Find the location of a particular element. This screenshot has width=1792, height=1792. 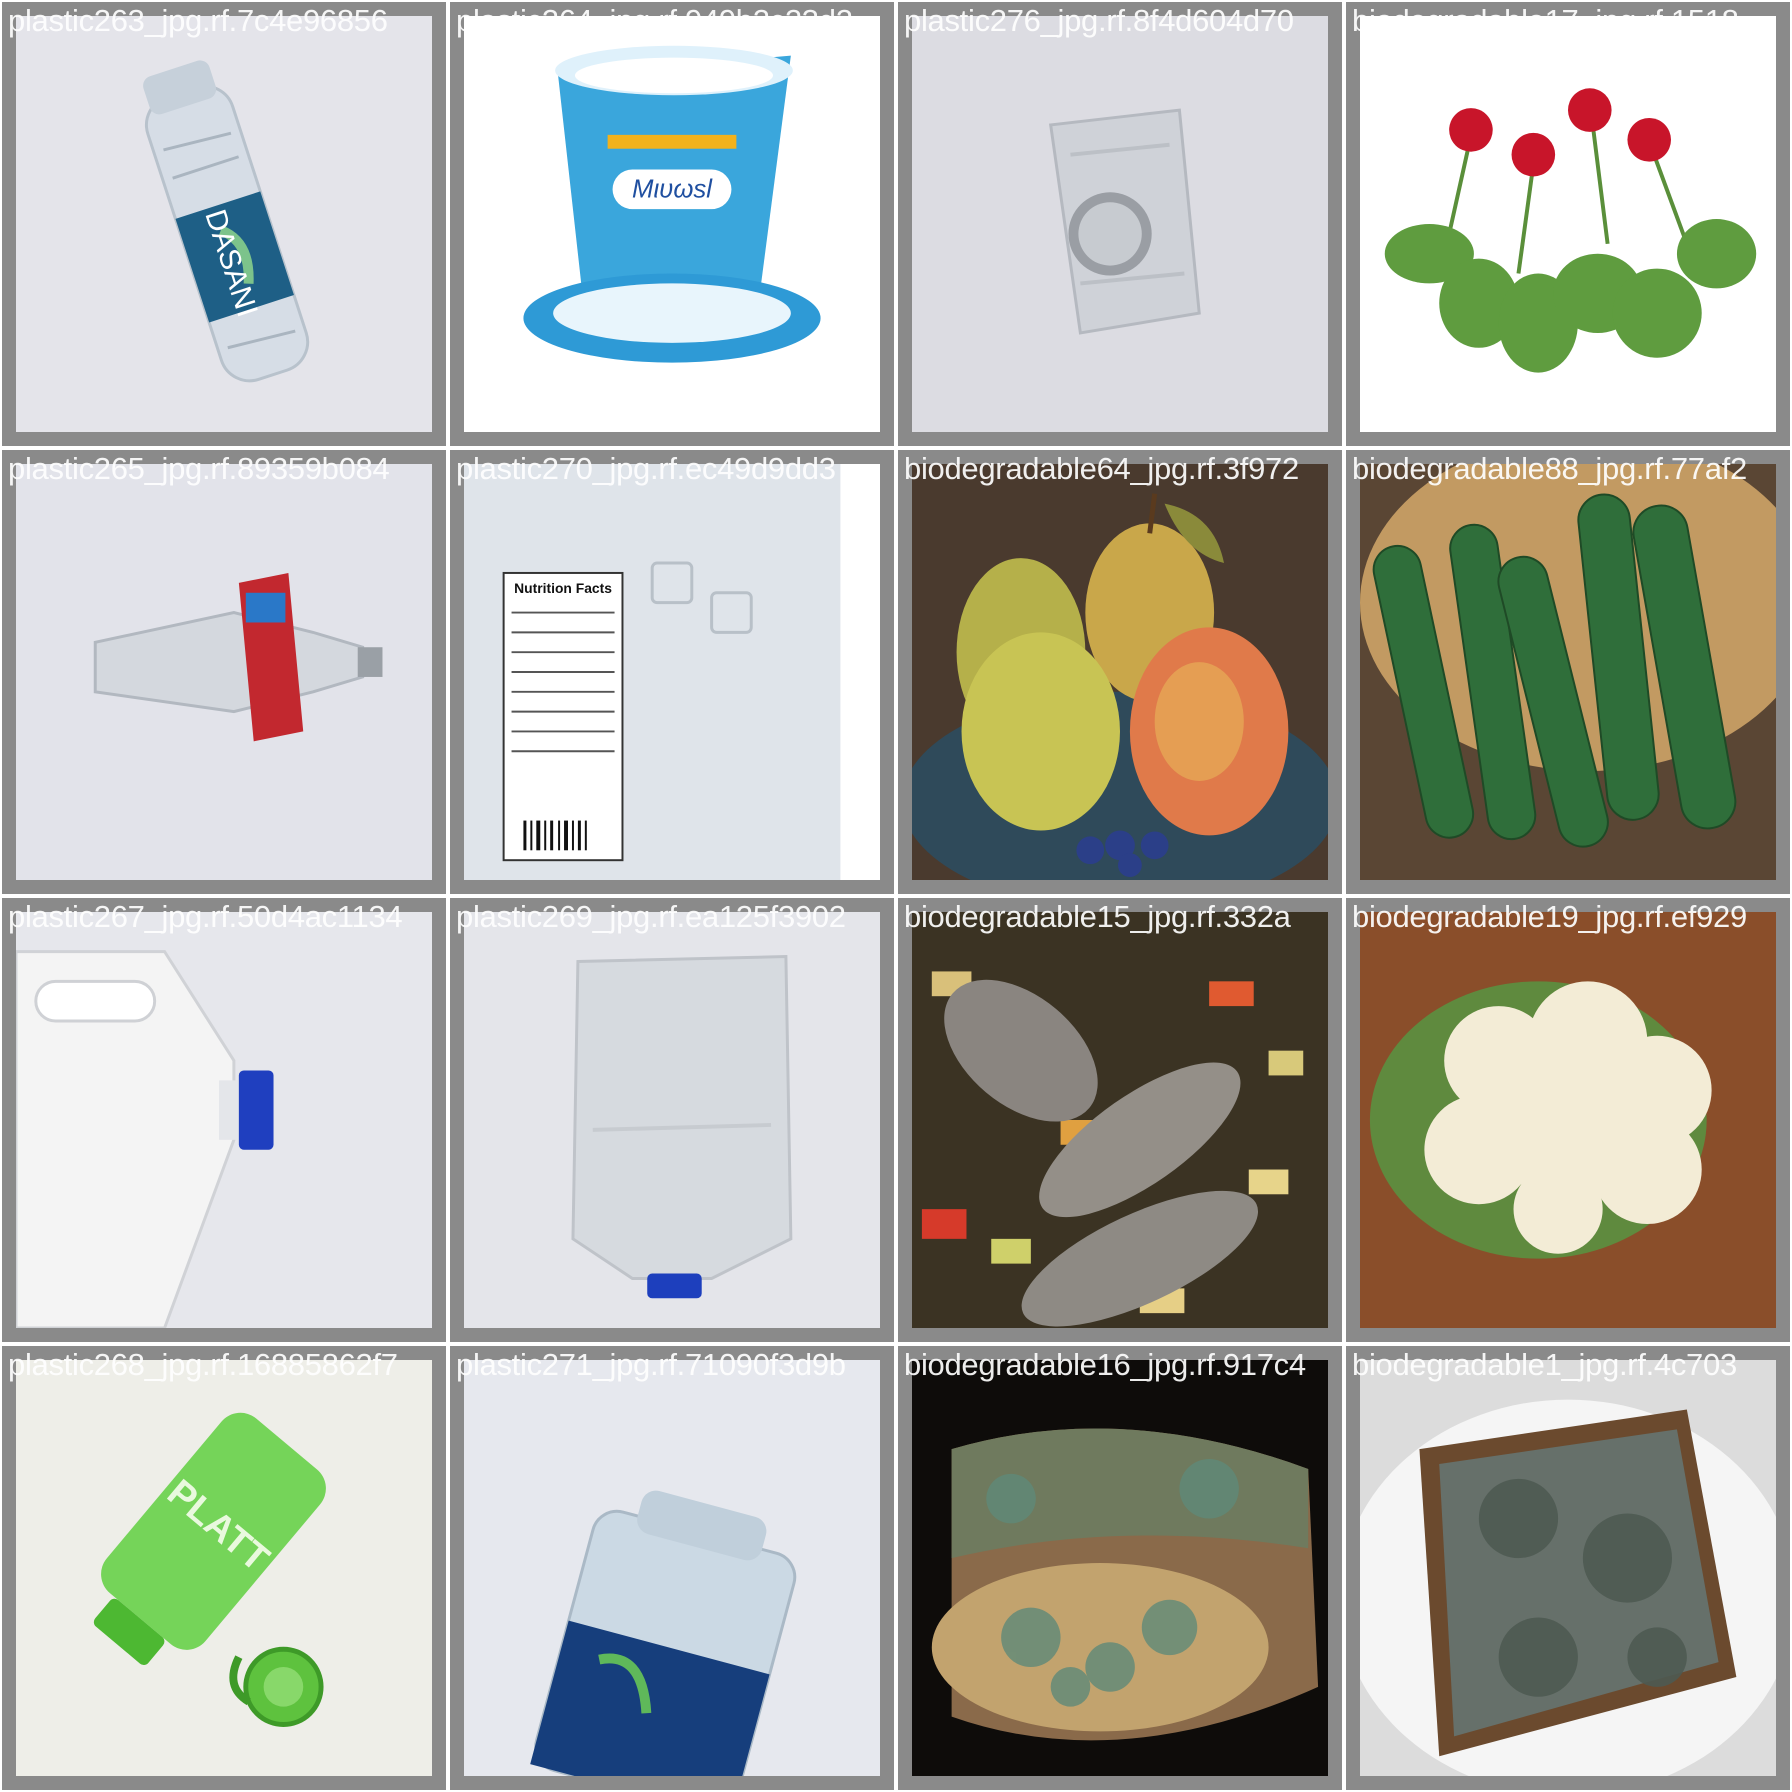

image-tile: plastic265_jpg.rf.89359b084 is located at coordinates (224, 672).